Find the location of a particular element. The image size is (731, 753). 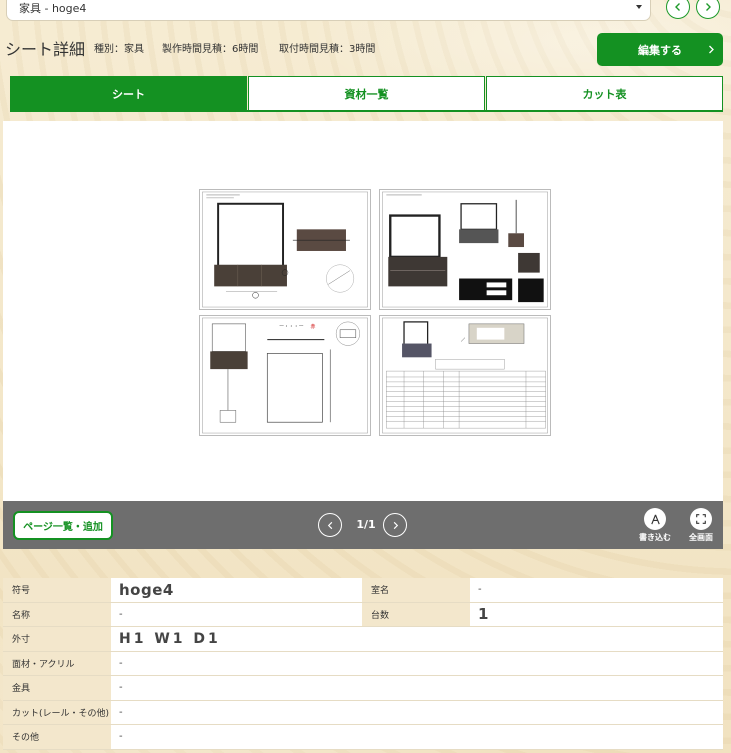

fullscreen-button: 全画面 is located at coordinates (701, 525).